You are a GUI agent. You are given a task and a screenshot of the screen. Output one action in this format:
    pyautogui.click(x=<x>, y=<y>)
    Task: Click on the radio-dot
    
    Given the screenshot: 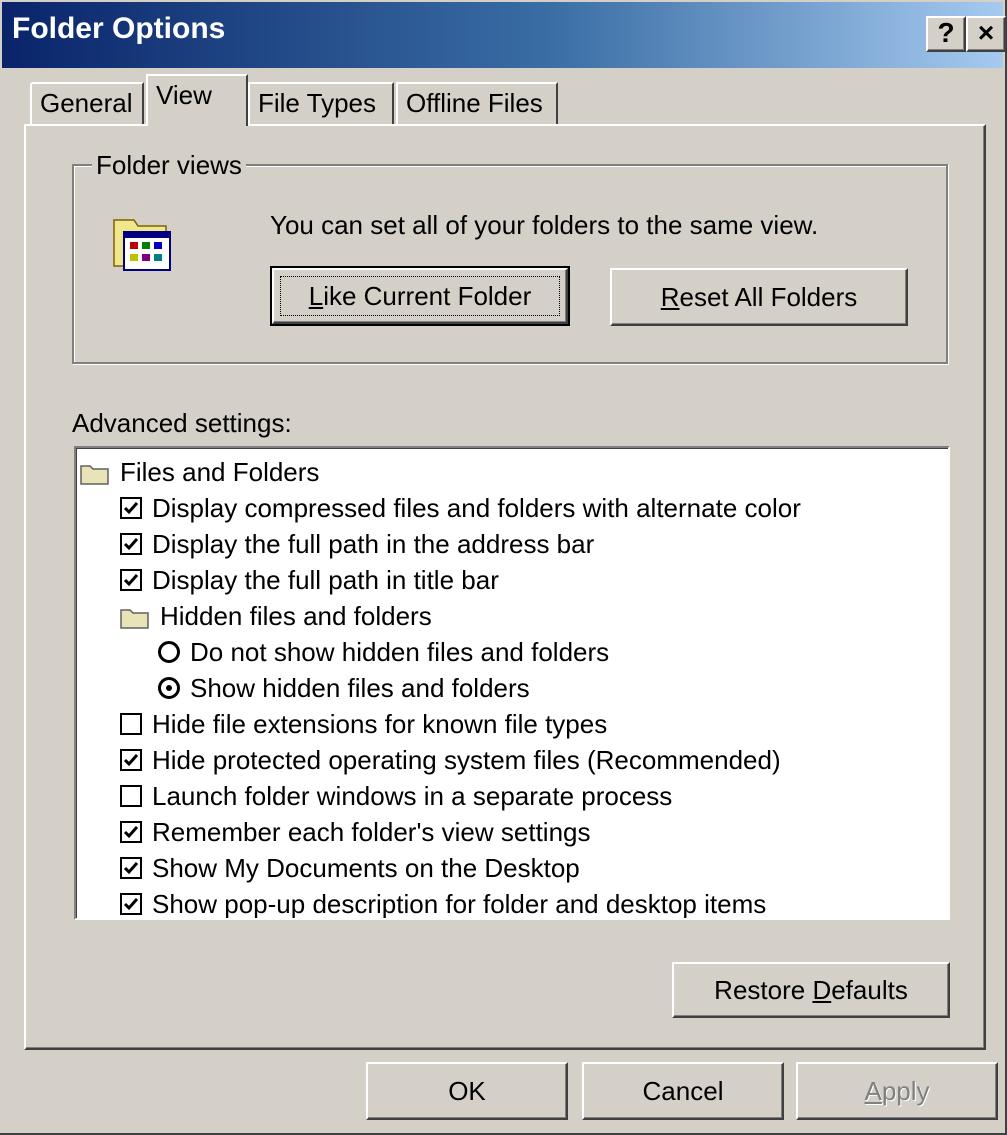 What is the action you would take?
    pyautogui.click(x=169, y=688)
    